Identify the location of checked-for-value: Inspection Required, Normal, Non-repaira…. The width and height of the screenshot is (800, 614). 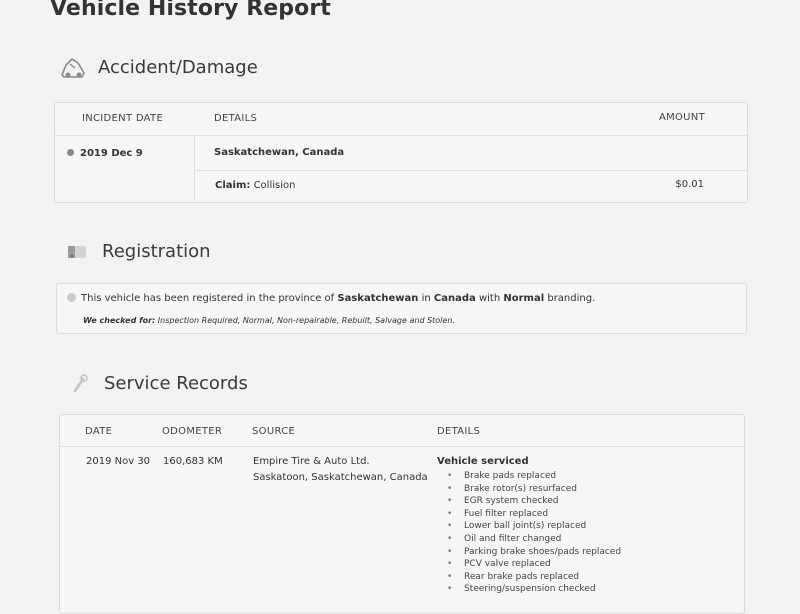
(306, 320).